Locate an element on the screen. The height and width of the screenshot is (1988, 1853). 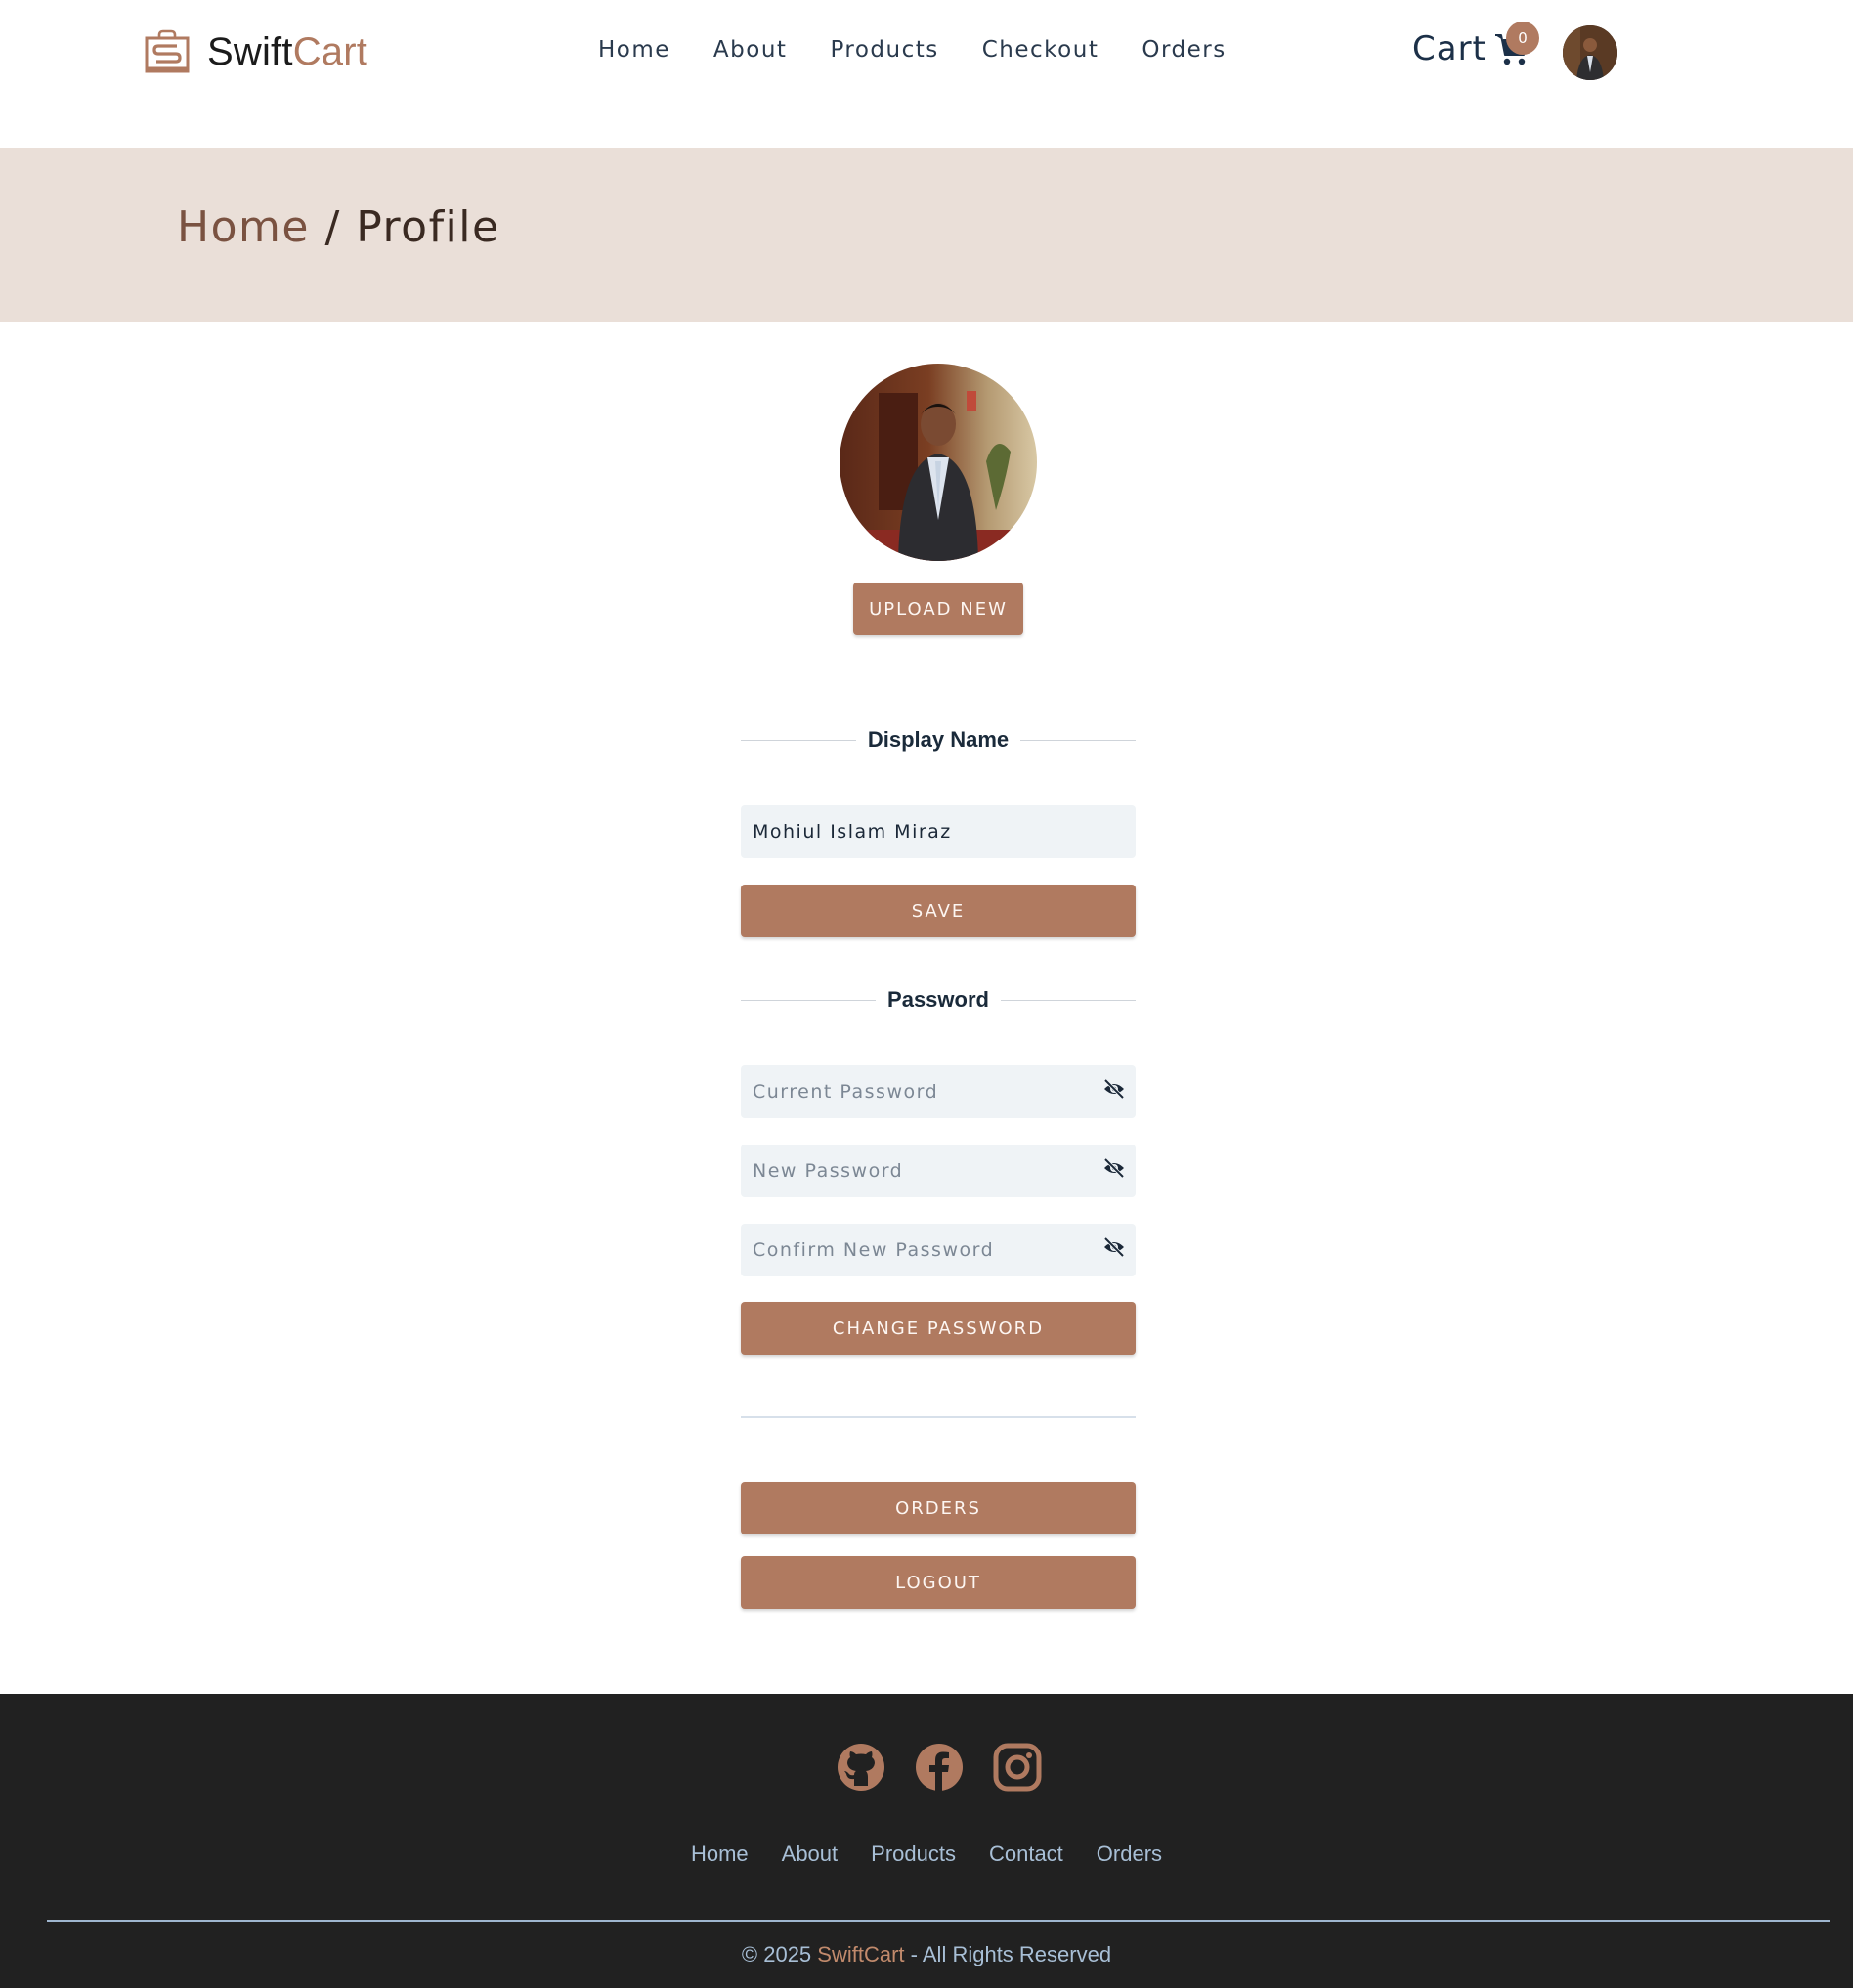
profile-image is located at coordinates (939, 463).